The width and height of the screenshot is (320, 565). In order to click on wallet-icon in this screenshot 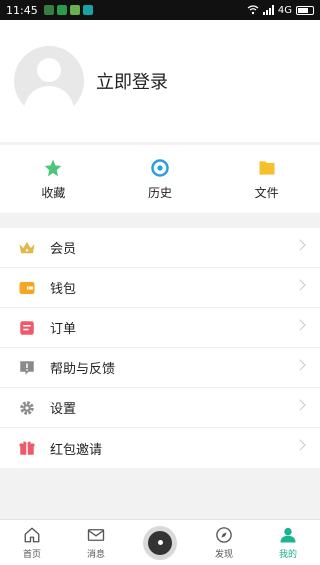, I will do `click(27, 288)`.